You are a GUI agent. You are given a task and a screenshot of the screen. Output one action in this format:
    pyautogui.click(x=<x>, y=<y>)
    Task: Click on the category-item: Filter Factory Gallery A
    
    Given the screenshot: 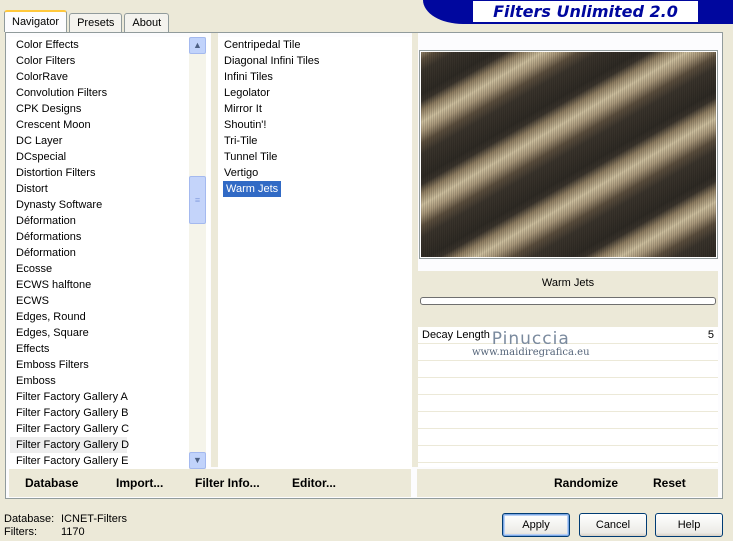 What is the action you would take?
    pyautogui.click(x=110, y=397)
    